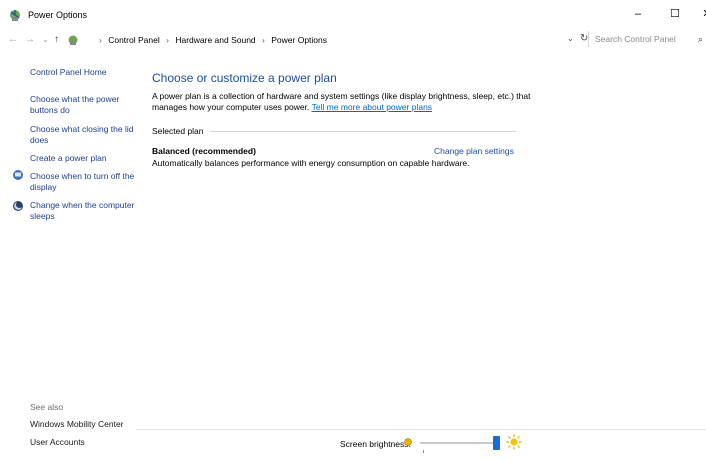 The width and height of the screenshot is (706, 461). What do you see at coordinates (30, 39) in the screenshot?
I see `forward-arrow-icon: →` at bounding box center [30, 39].